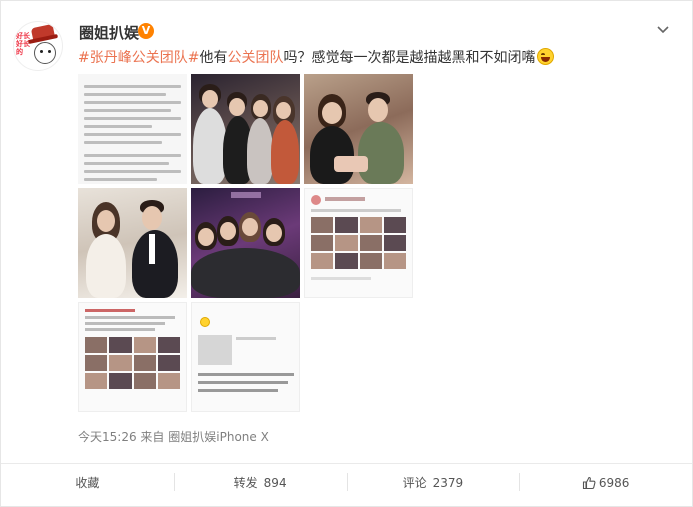 The width and height of the screenshot is (693, 507). What do you see at coordinates (414, 483) in the screenshot?
I see `comment-label: 评论` at bounding box center [414, 483].